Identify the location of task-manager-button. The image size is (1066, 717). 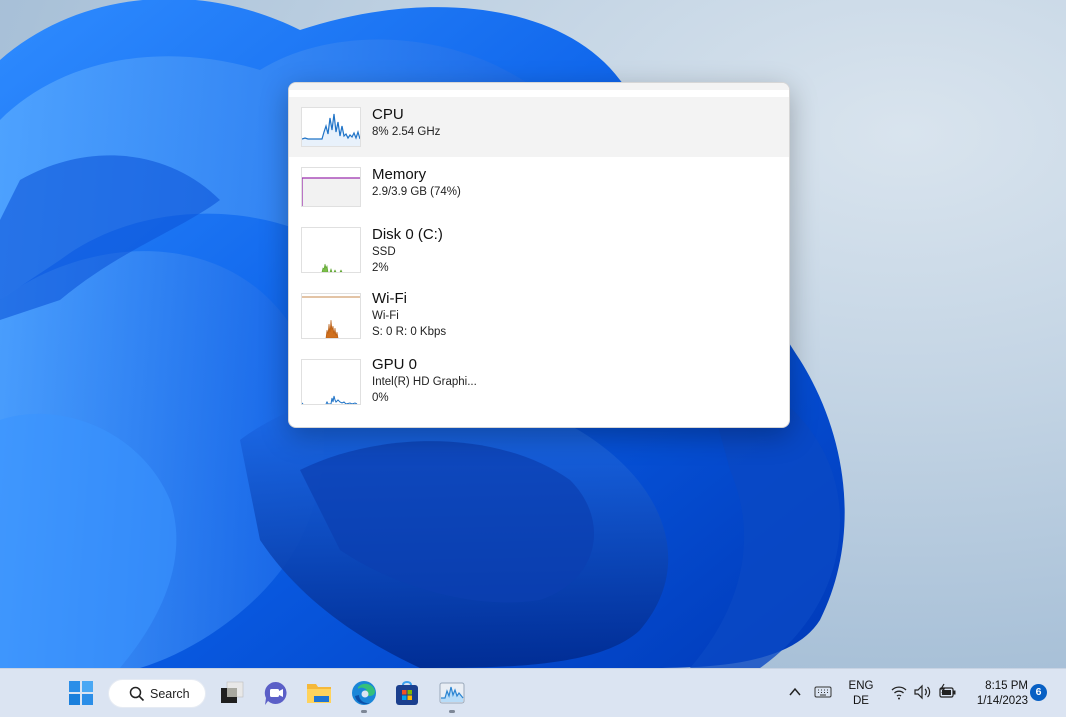
(452, 693).